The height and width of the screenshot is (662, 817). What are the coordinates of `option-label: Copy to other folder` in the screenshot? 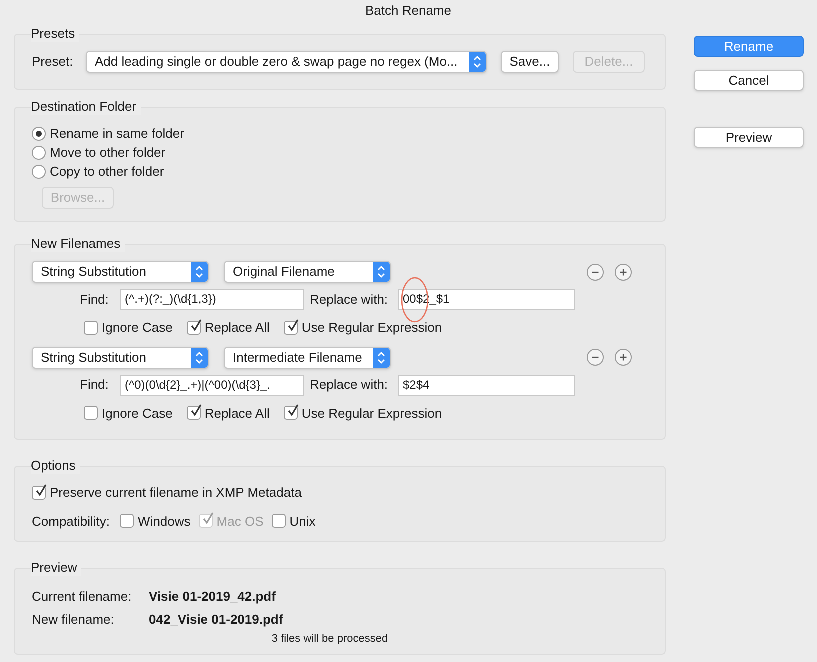 It's located at (107, 171).